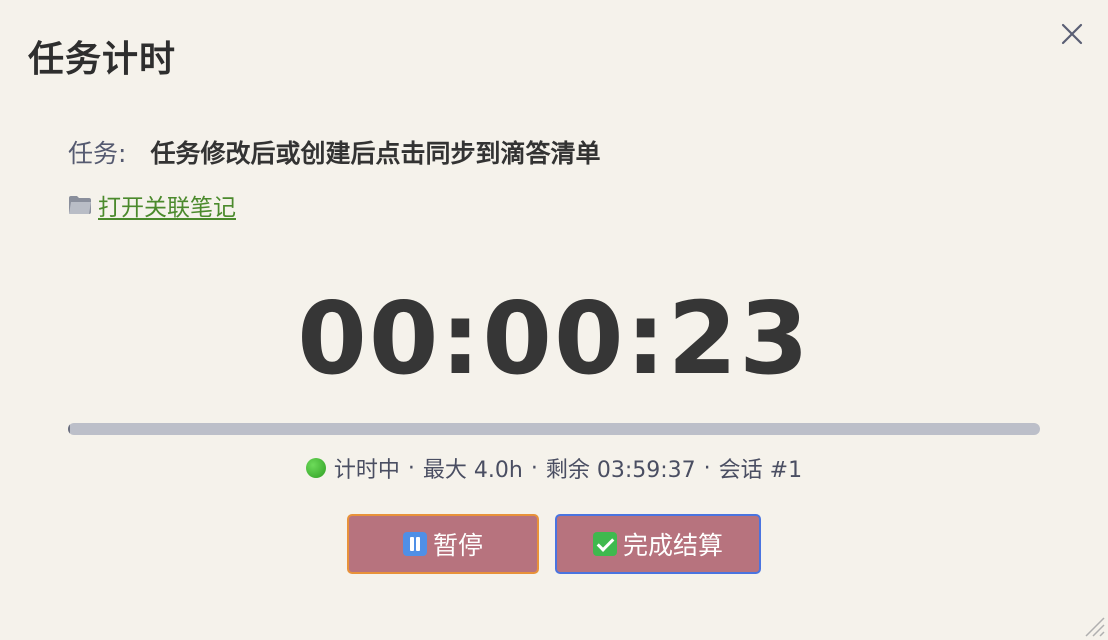 The height and width of the screenshot is (640, 1108). I want to click on progress-fill, so click(69, 429).